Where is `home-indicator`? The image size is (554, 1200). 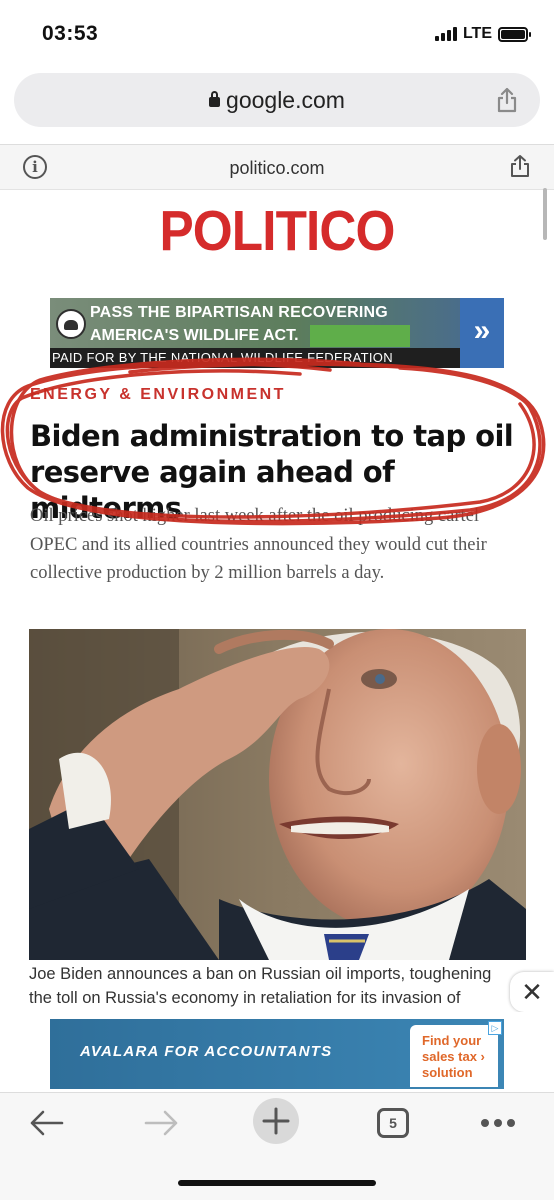 home-indicator is located at coordinates (277, 1183).